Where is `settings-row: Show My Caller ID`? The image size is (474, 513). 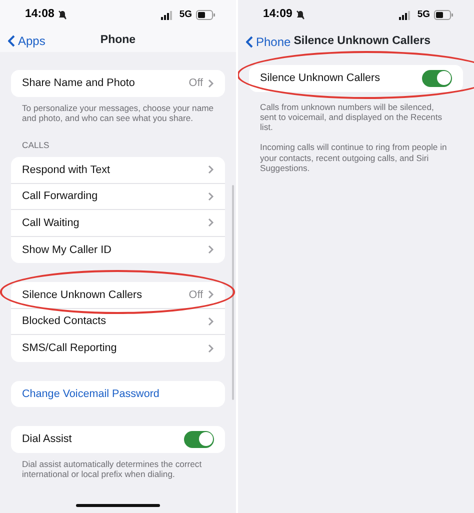 settings-row: Show My Caller ID is located at coordinates (118, 250).